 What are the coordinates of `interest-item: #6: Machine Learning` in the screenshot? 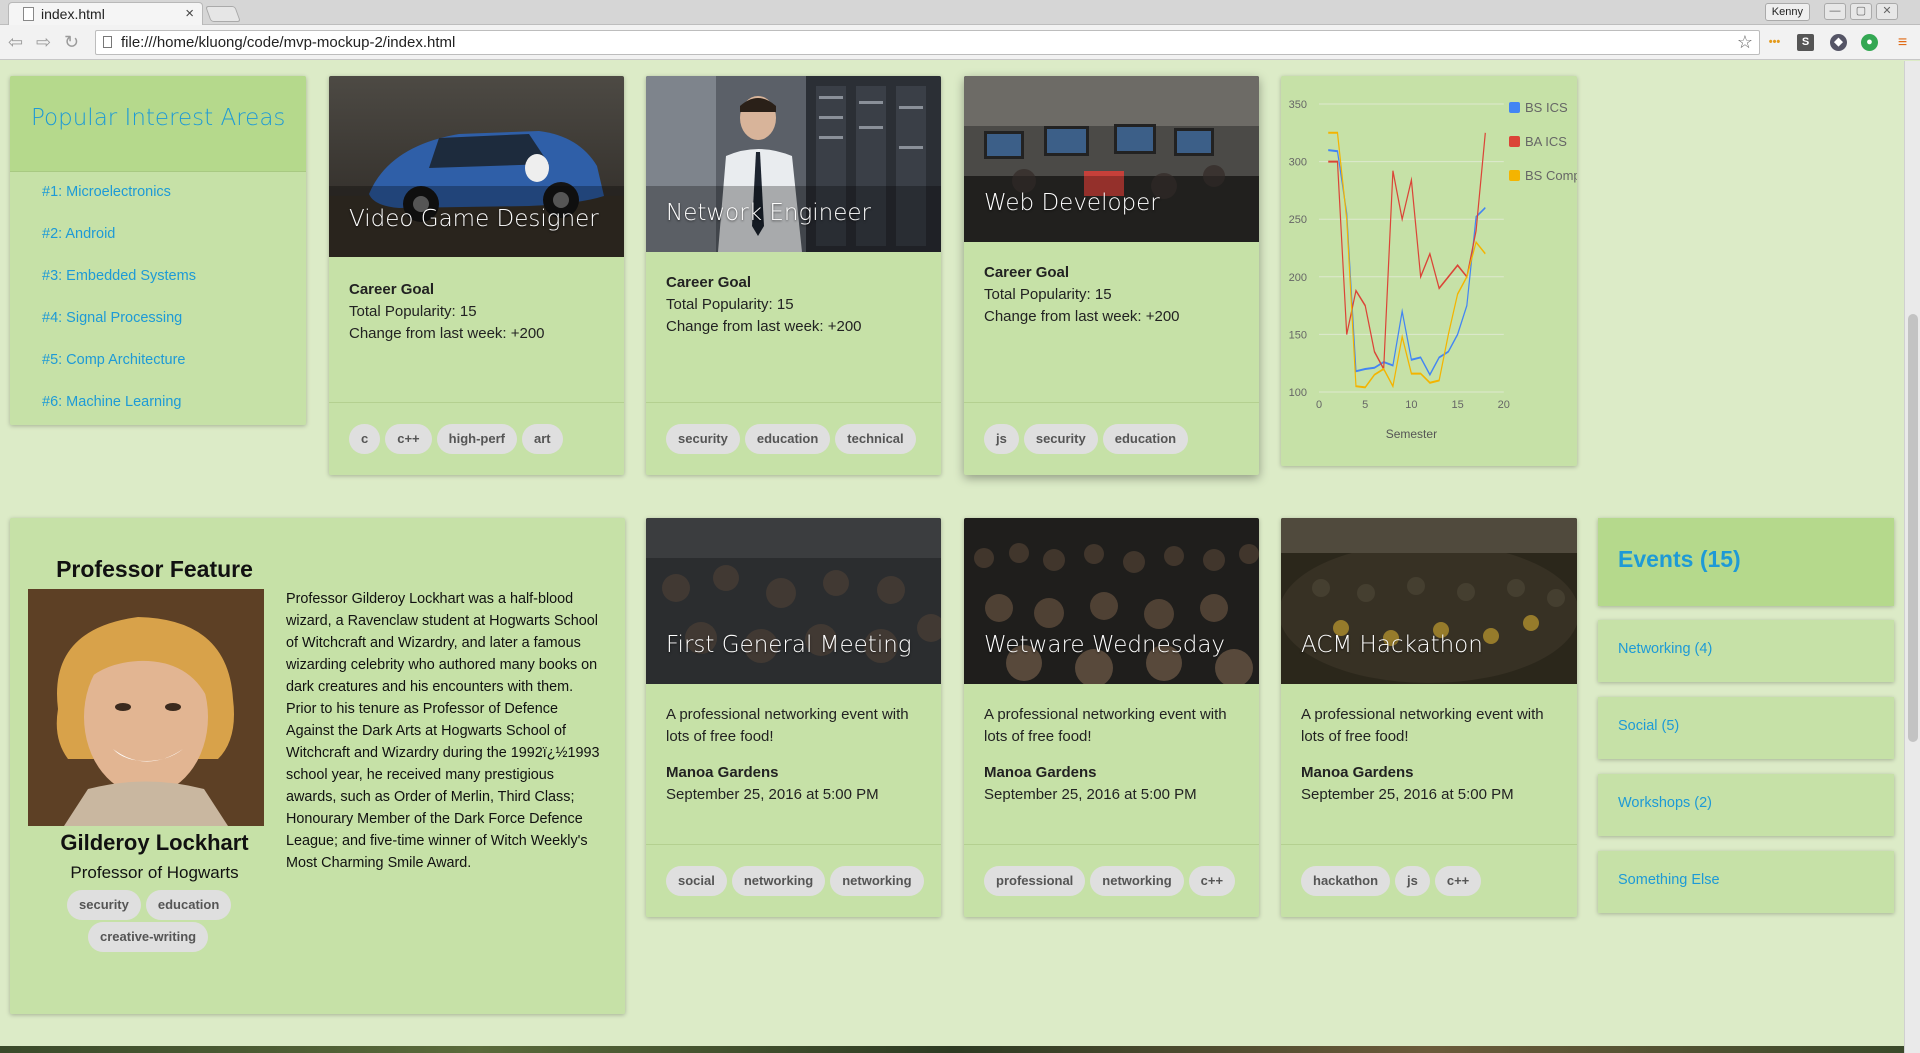 It's located at (111, 402).